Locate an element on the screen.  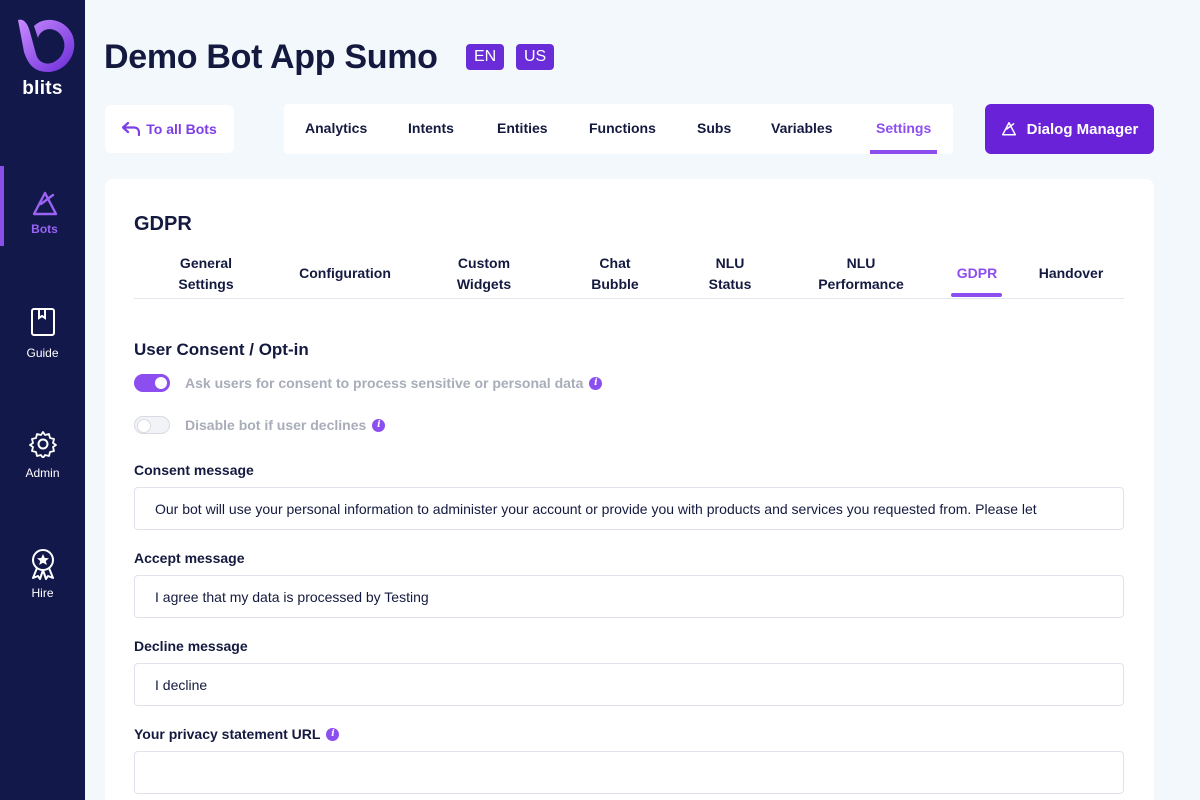
subtab-nlu-status: NLU Status is located at coordinates (730, 274).